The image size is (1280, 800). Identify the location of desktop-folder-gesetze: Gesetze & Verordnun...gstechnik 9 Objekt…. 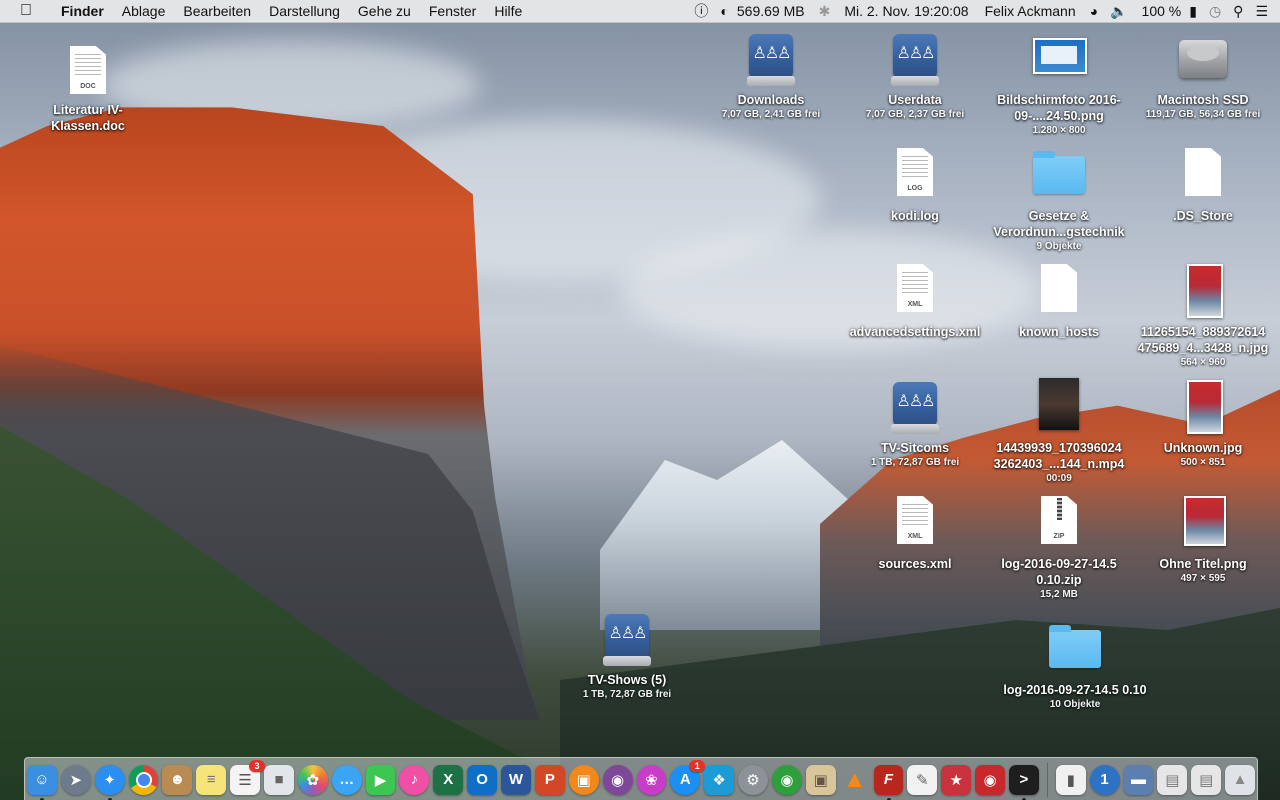
(1059, 199).